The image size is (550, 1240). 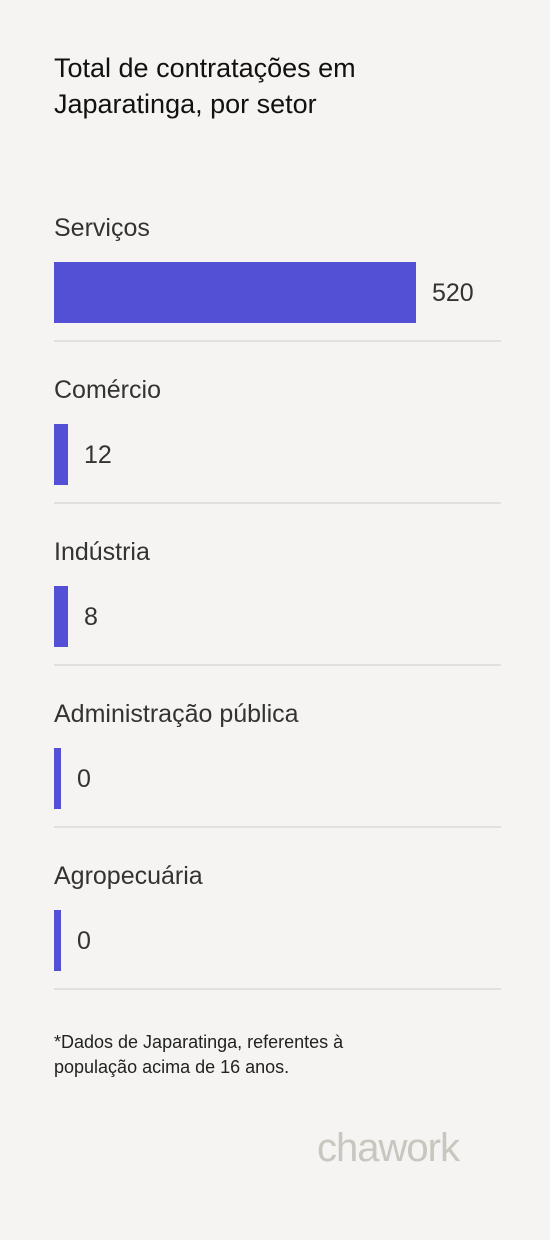 What do you see at coordinates (199, 1042) in the screenshot?
I see `footnote-line-1: *Dados de Japaratinga, referentes à` at bounding box center [199, 1042].